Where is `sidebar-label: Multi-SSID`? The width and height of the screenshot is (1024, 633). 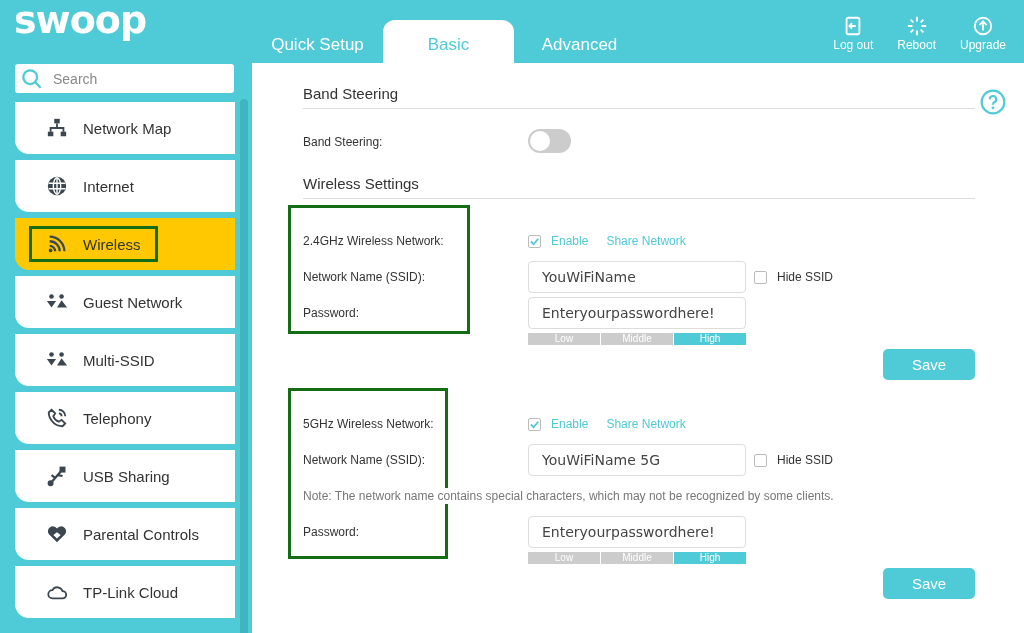 sidebar-label: Multi-SSID is located at coordinates (119, 360).